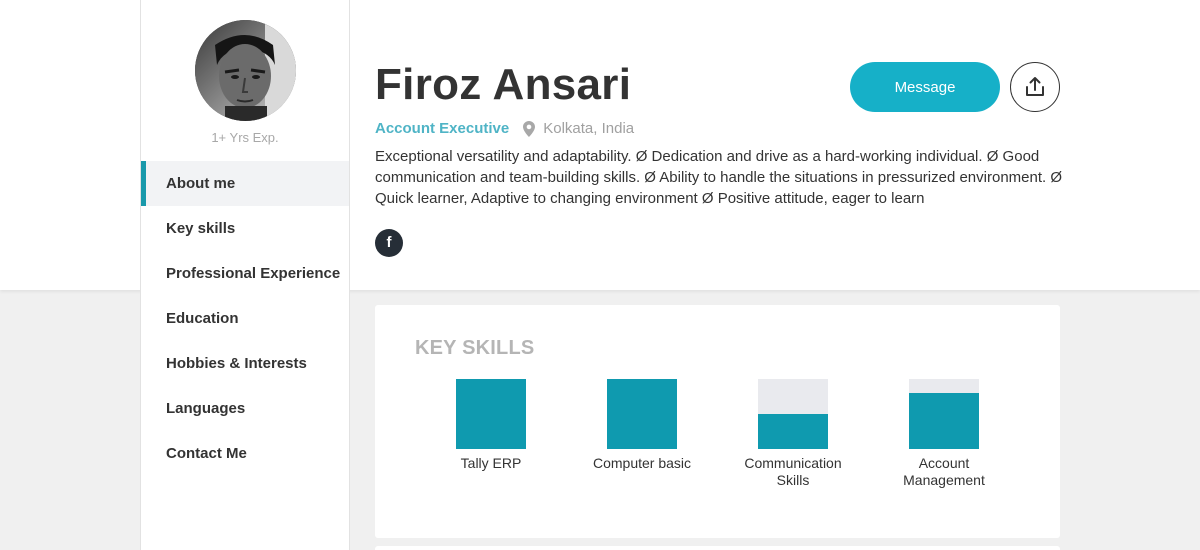 The image size is (1200, 550). What do you see at coordinates (491, 463) in the screenshot?
I see `skill-label: Tally ERP` at bounding box center [491, 463].